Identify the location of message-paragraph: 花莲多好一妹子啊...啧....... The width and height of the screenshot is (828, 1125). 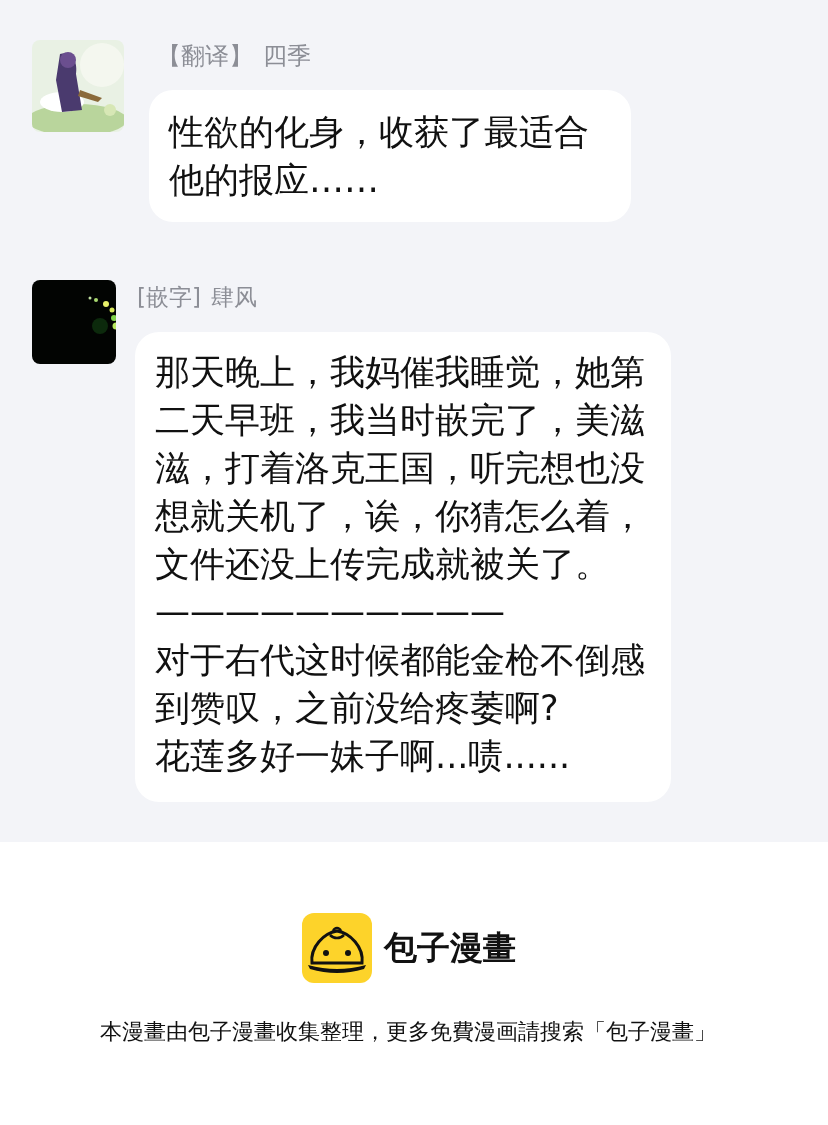
(363, 756).